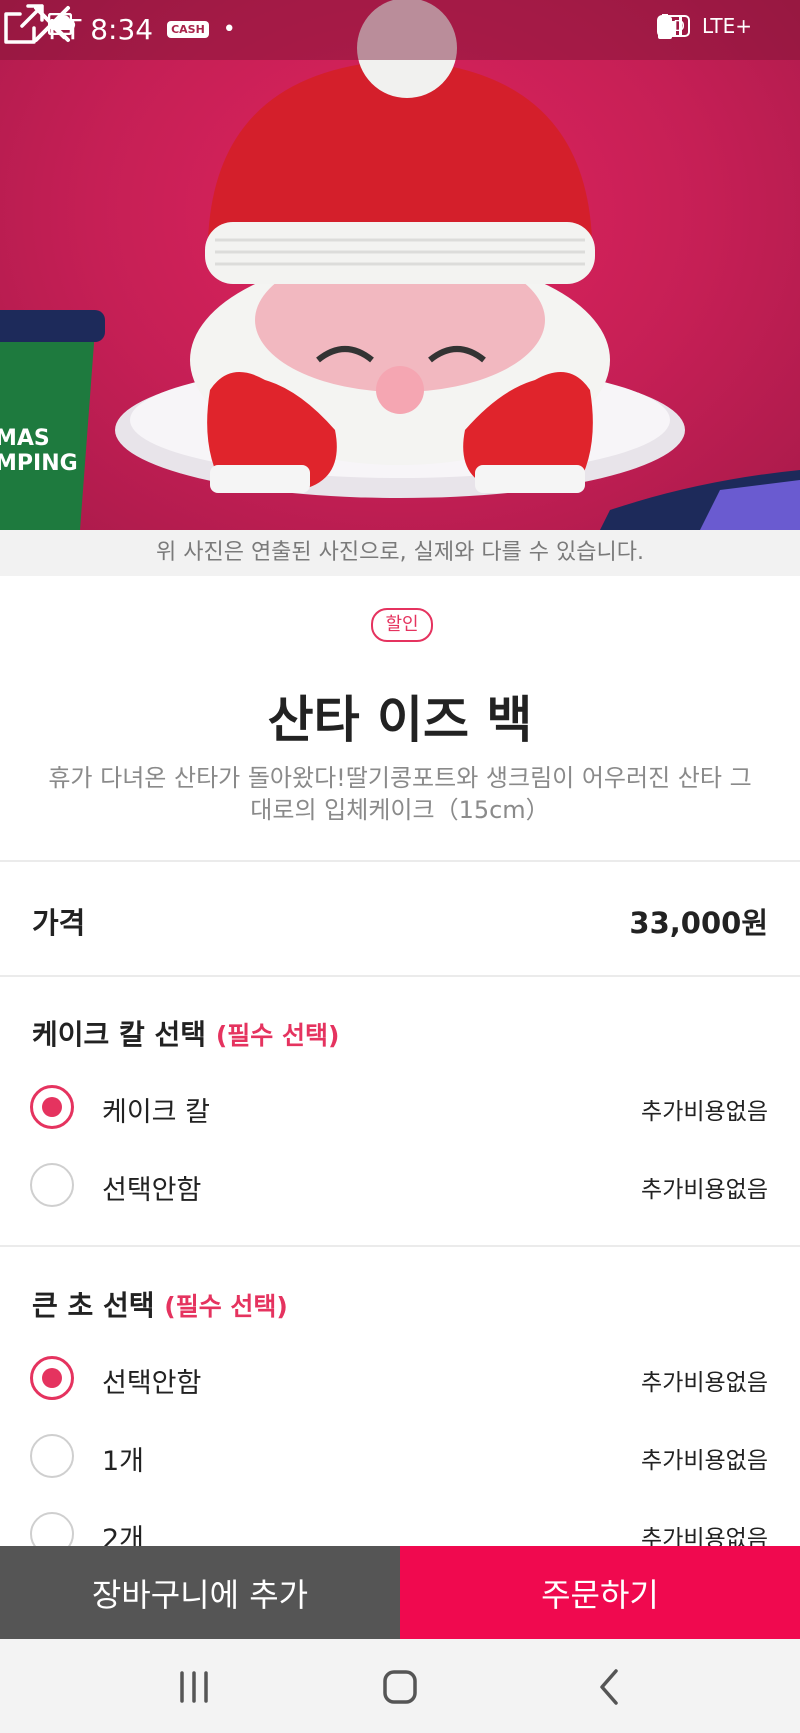  I want to click on home-icon, so click(400, 1687).